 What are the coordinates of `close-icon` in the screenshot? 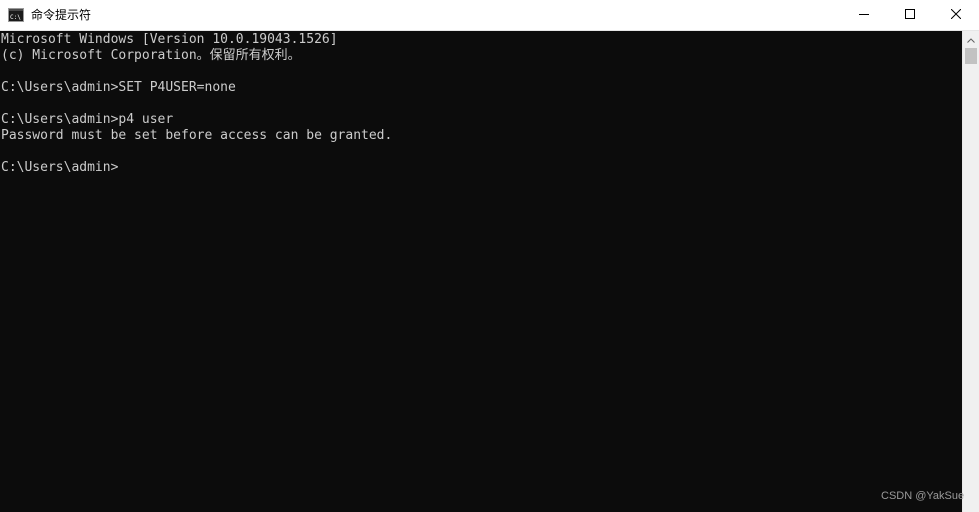 It's located at (956, 15).